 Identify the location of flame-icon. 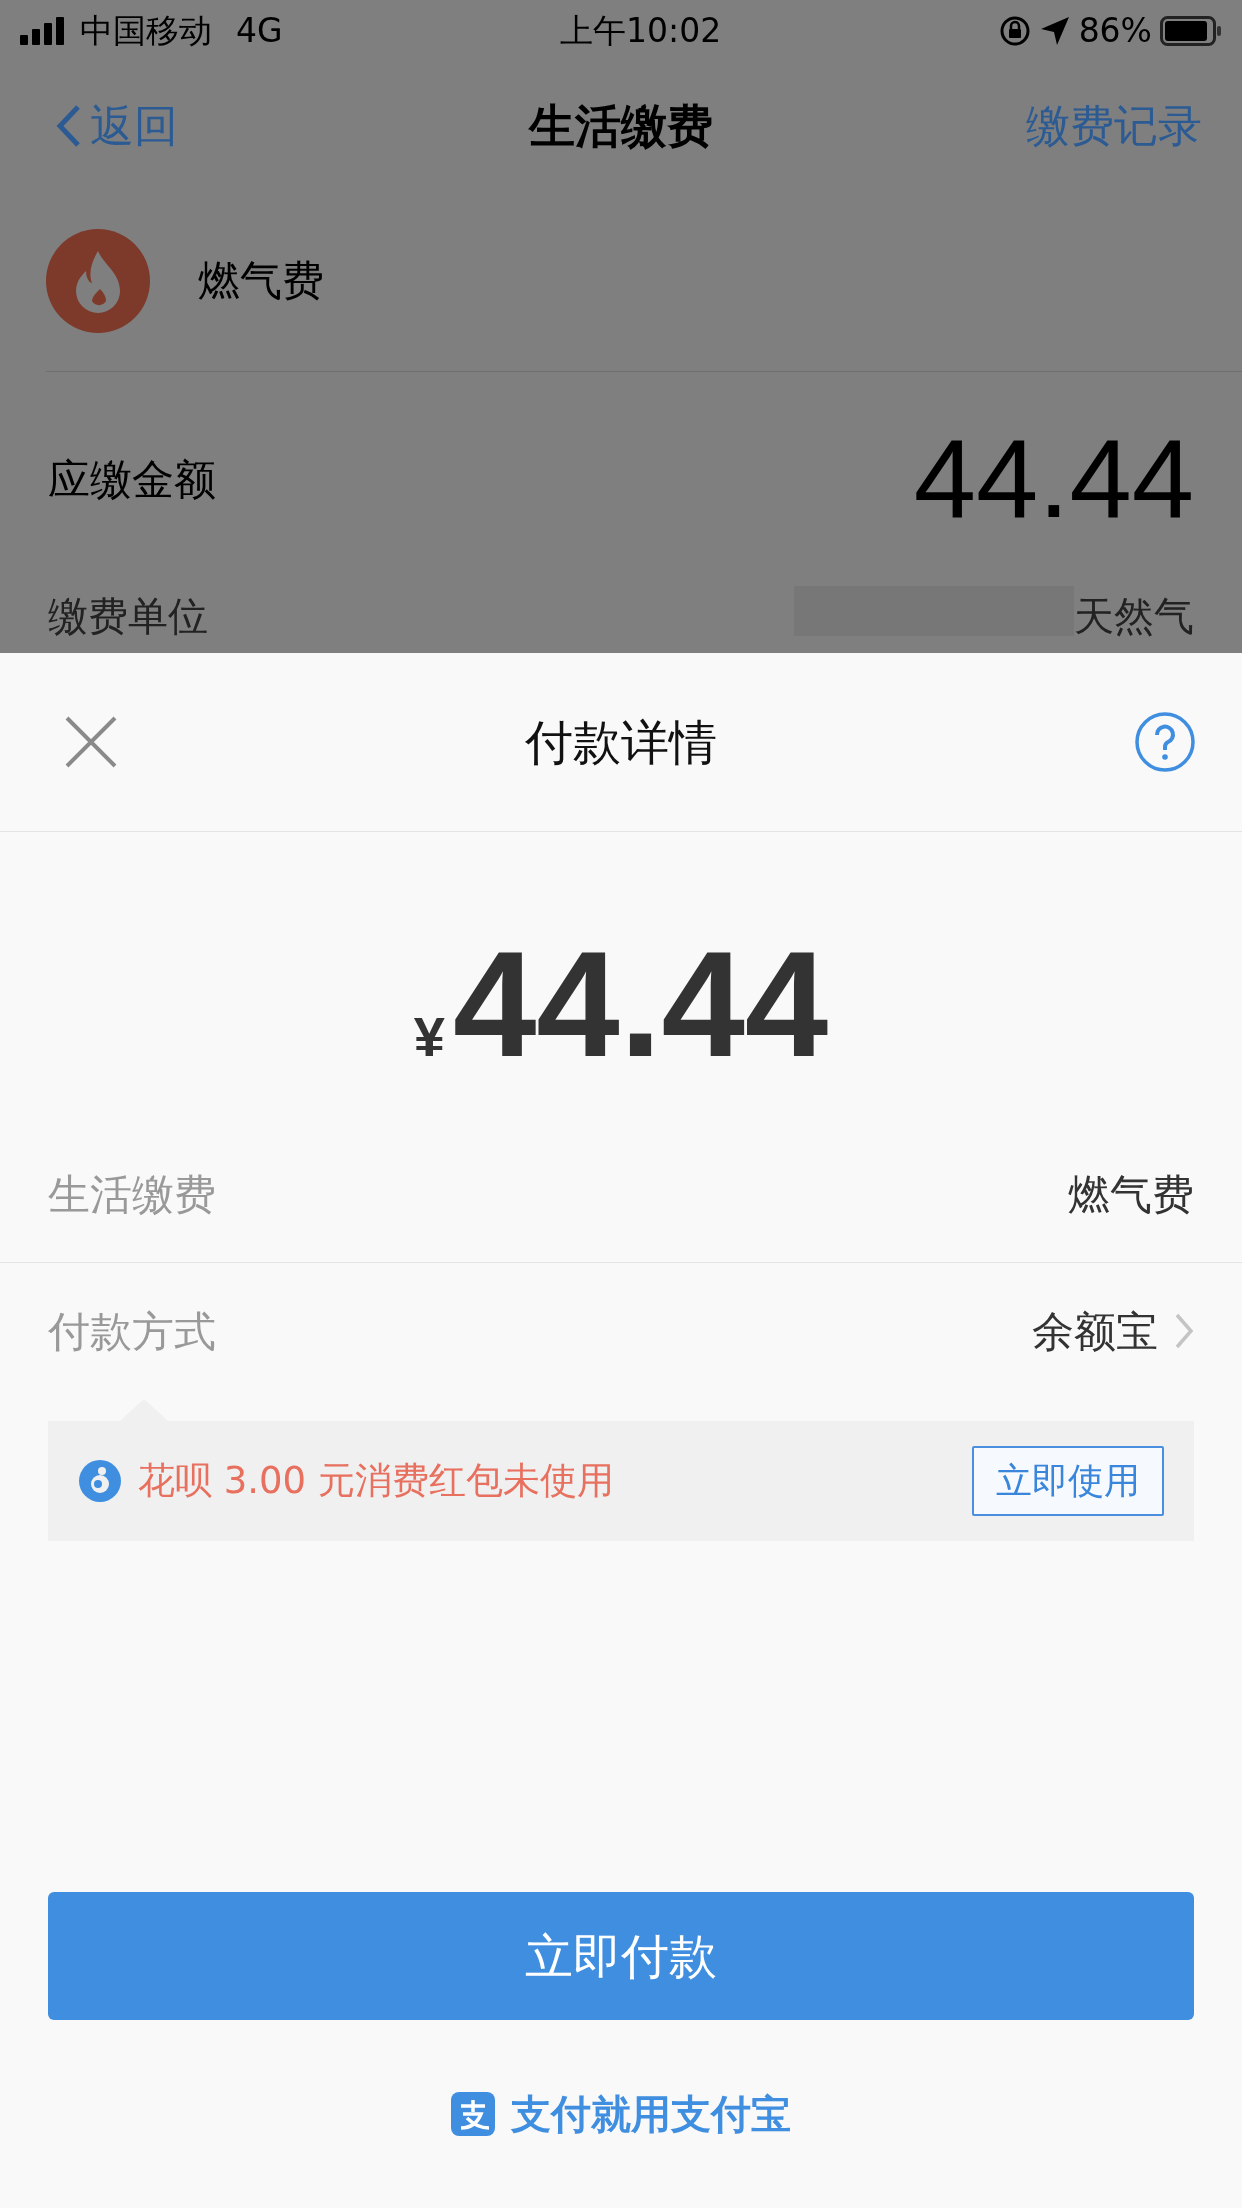
(98, 280).